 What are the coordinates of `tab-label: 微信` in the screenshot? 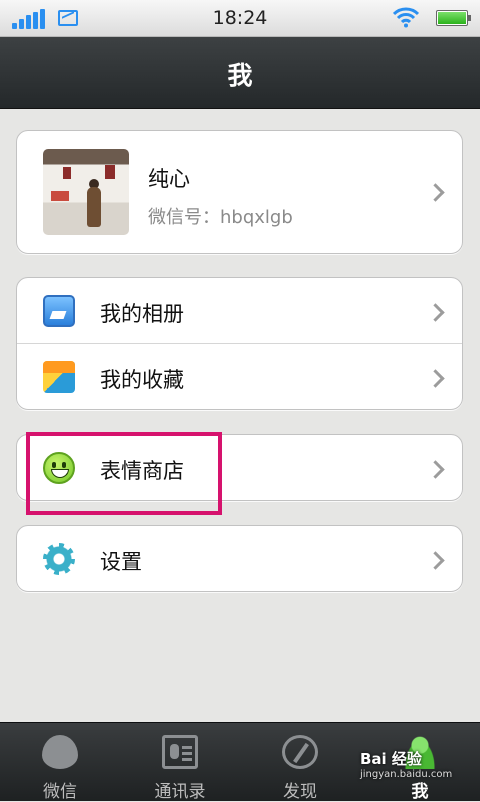 It's located at (60, 792).